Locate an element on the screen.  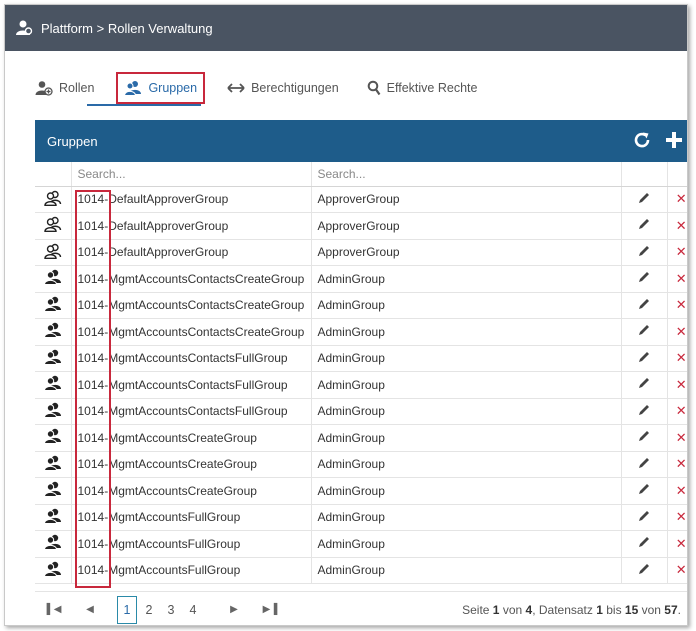
group-name: DefaultApproverGroup is located at coordinates (168, 199).